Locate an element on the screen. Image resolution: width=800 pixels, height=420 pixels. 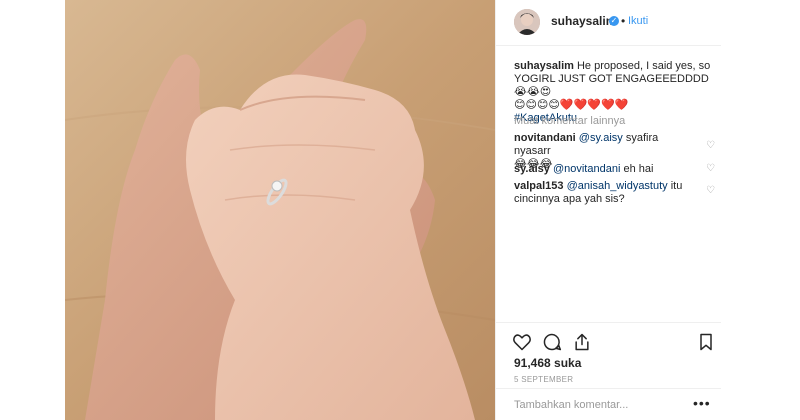
bookmark-icon is located at coordinates (706, 342).